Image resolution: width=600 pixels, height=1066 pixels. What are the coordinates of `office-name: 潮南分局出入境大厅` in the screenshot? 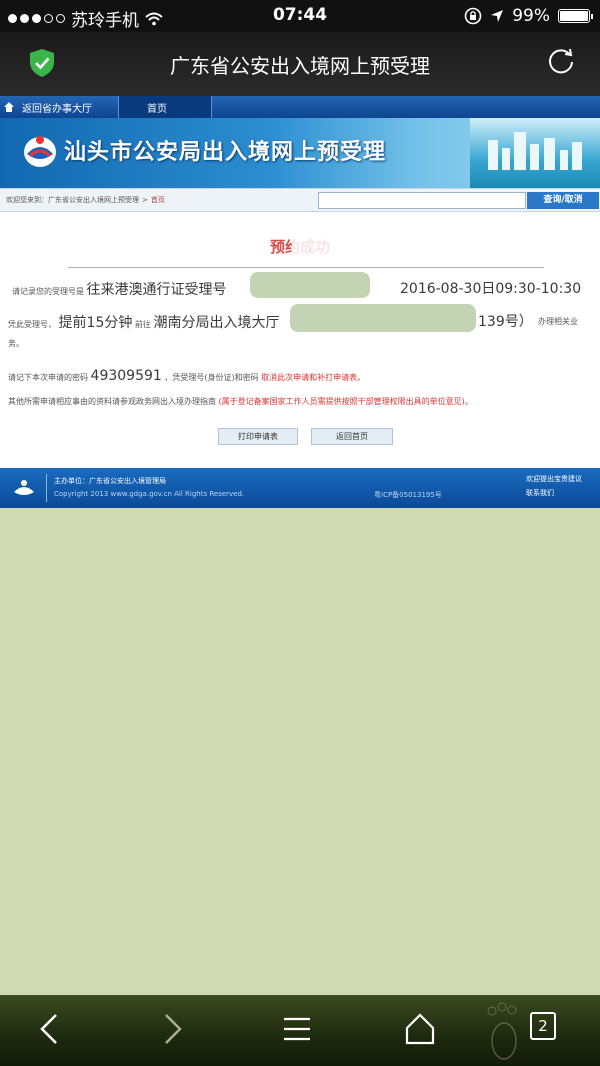 It's located at (216, 323).